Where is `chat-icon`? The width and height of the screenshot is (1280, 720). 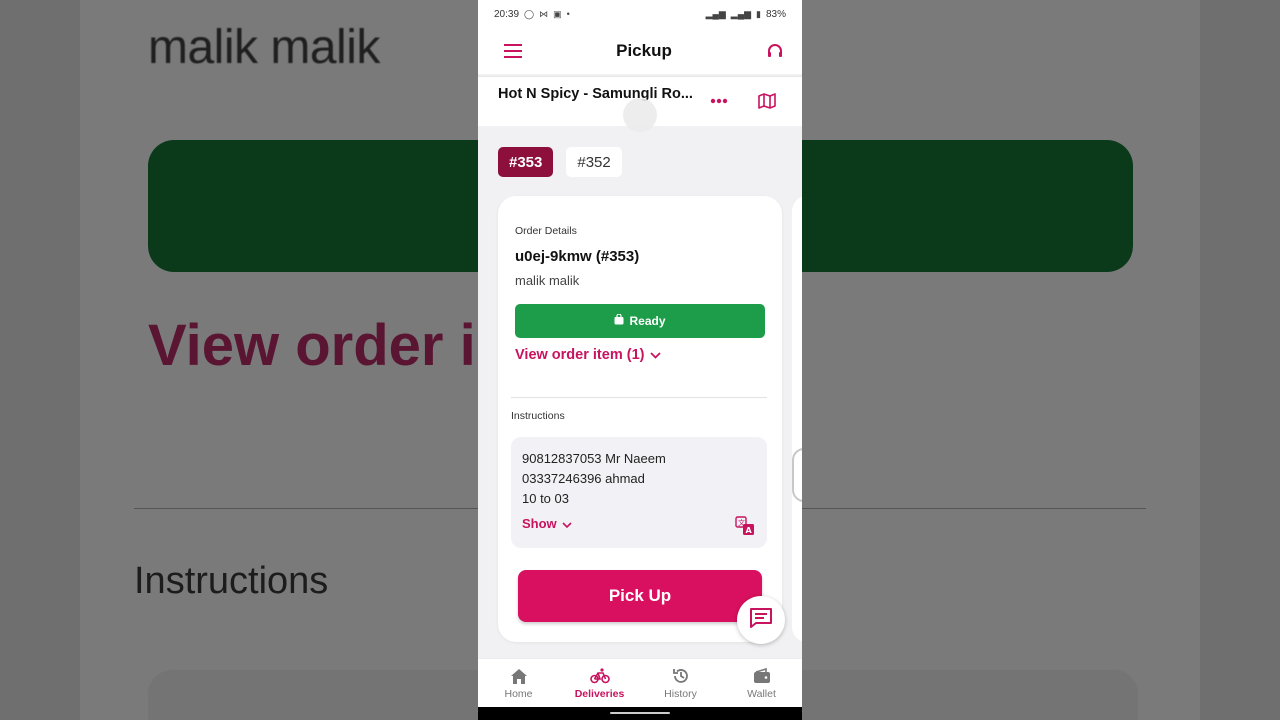 chat-icon is located at coordinates (761, 620).